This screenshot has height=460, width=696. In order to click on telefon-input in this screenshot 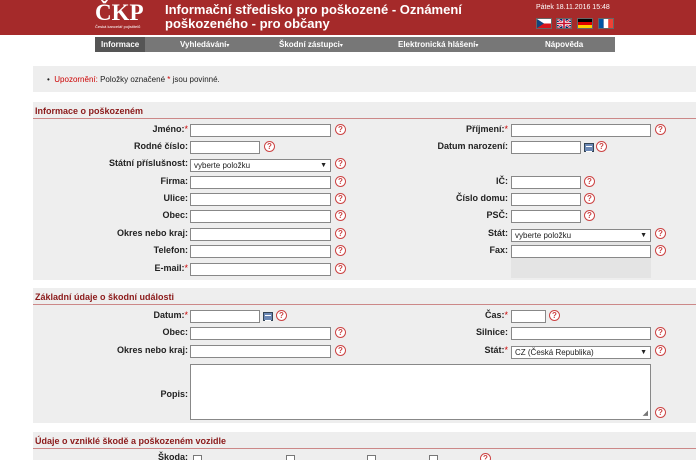, I will do `click(260, 251)`.